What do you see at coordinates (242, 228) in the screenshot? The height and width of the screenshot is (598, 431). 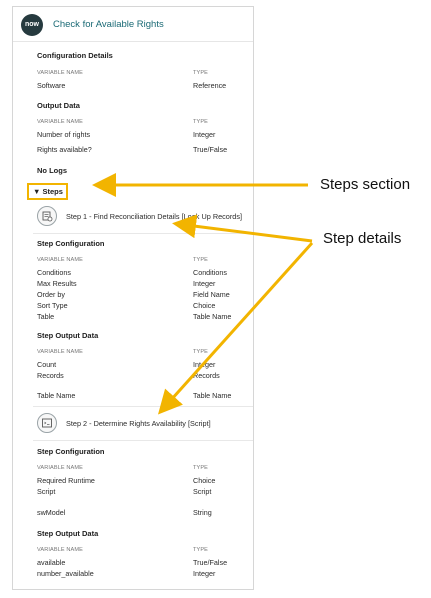 I see `step-1-details-arrow` at bounding box center [242, 228].